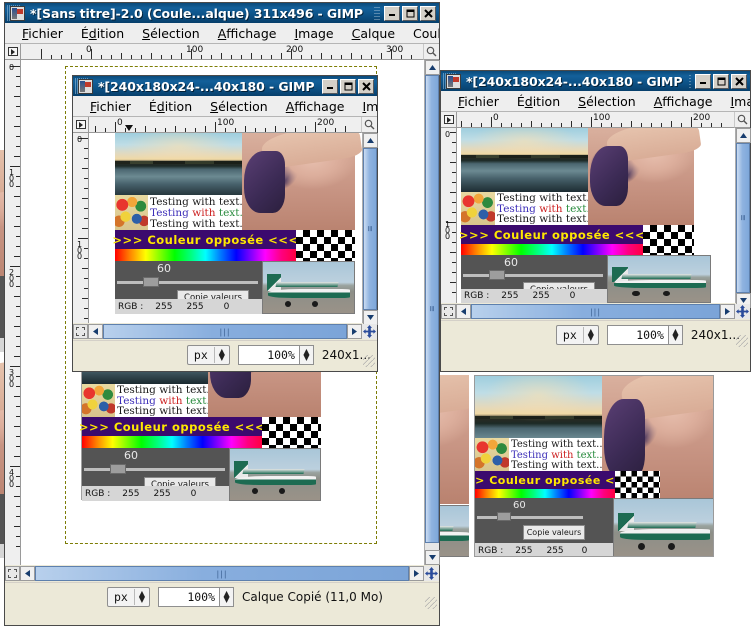 The image size is (751, 628). I want to click on main-vertical-scrollbar: ≡, so click(432, 312).